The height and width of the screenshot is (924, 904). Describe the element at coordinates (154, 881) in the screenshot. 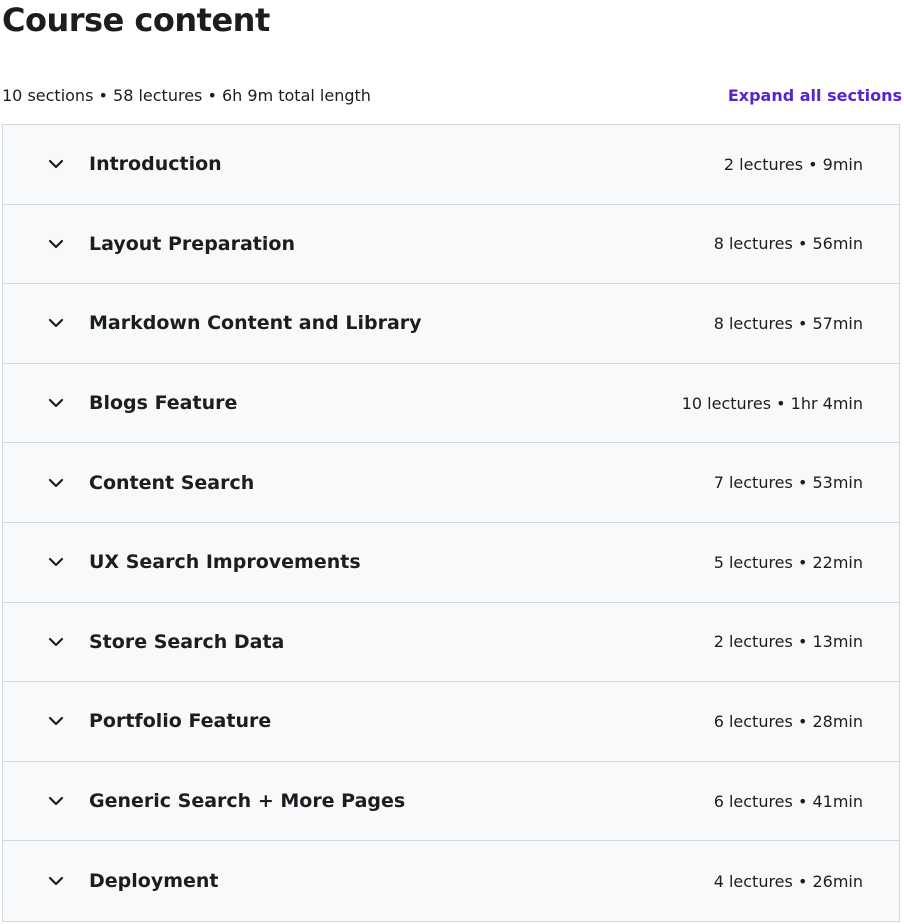

I see `section-title: Deployment` at that location.